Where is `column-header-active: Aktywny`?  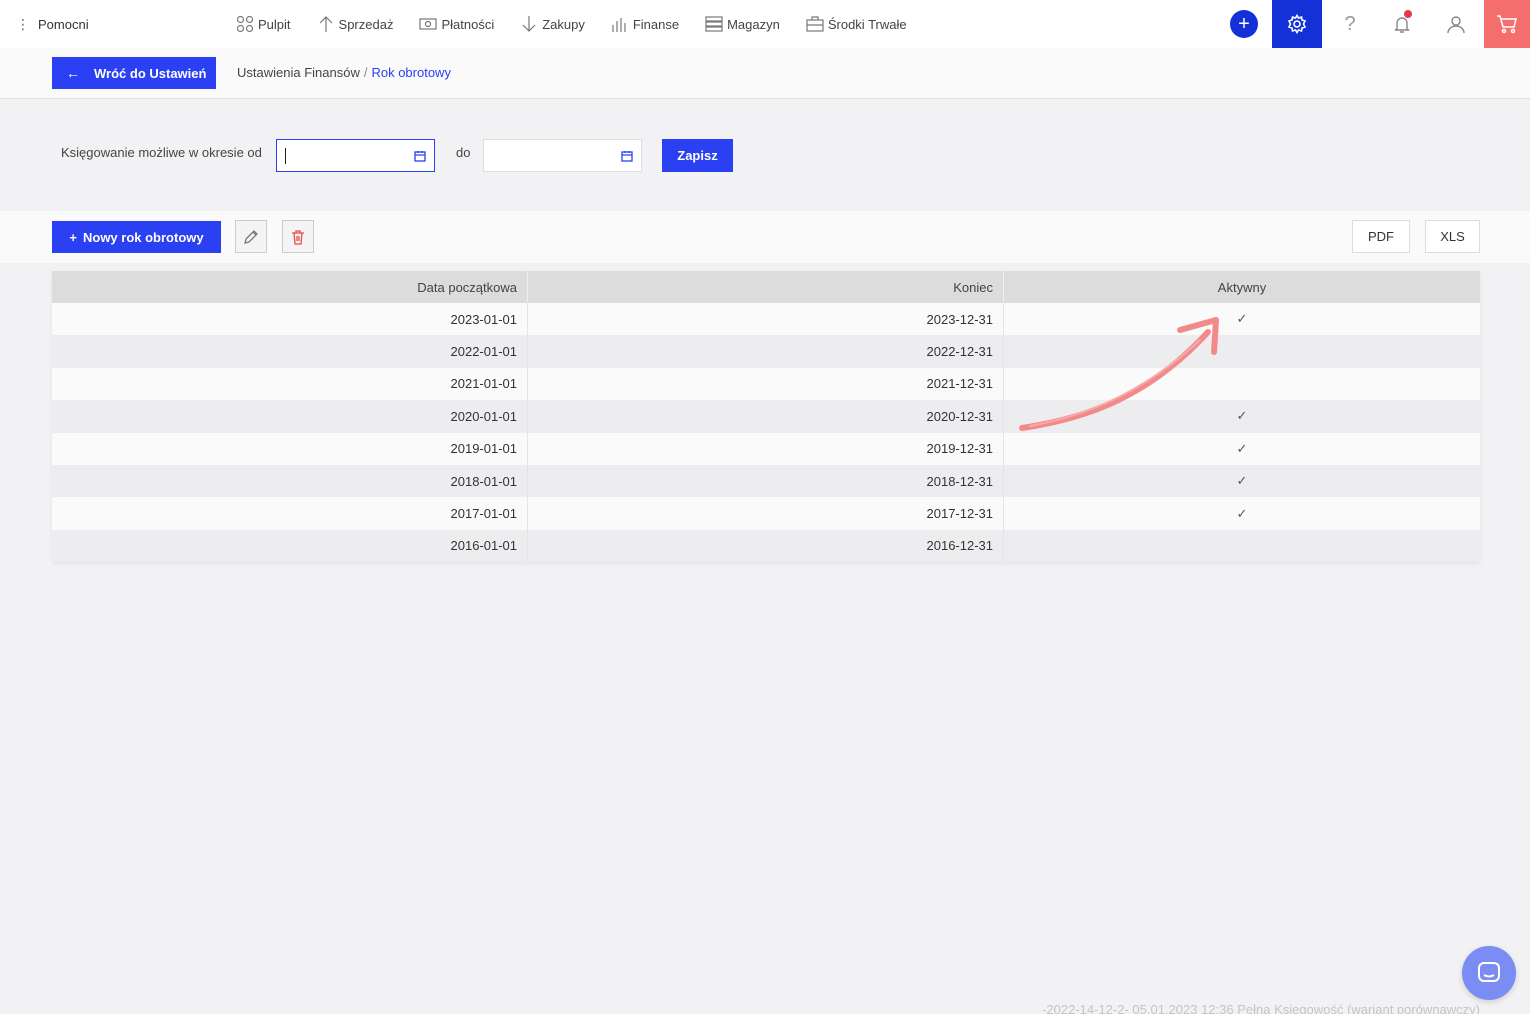
column-header-active: Aktywny is located at coordinates (1242, 287).